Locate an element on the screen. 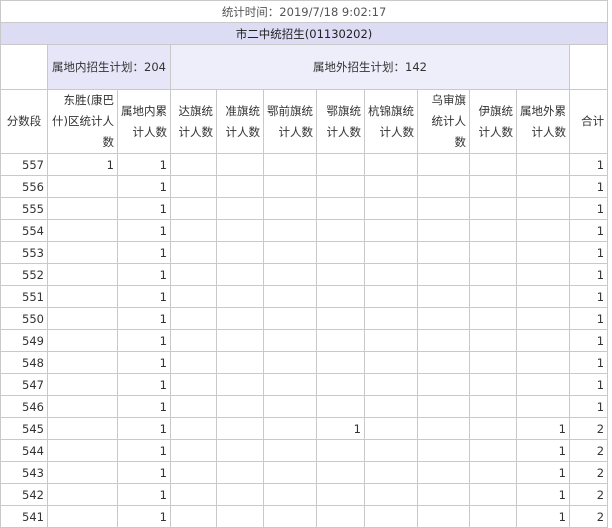 The height and width of the screenshot is (528, 612). table-row: 556 1 1 is located at coordinates (304, 186).